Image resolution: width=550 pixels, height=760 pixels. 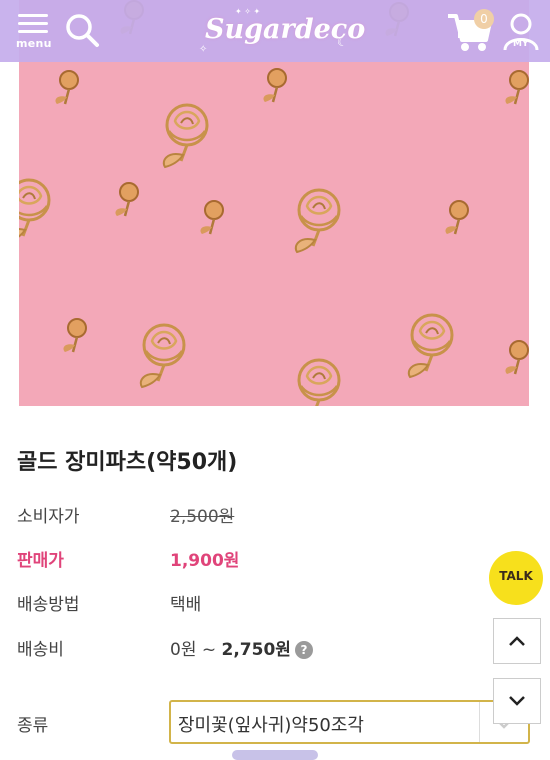 I want to click on sale-price: 1,900원, so click(x=205, y=561).